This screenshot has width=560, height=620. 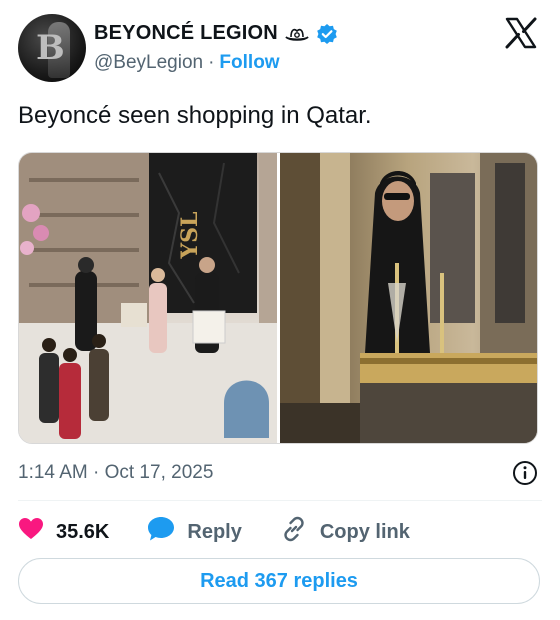 What do you see at coordinates (190, 235) in the screenshot?
I see `ysl-logo: YSL` at bounding box center [190, 235].